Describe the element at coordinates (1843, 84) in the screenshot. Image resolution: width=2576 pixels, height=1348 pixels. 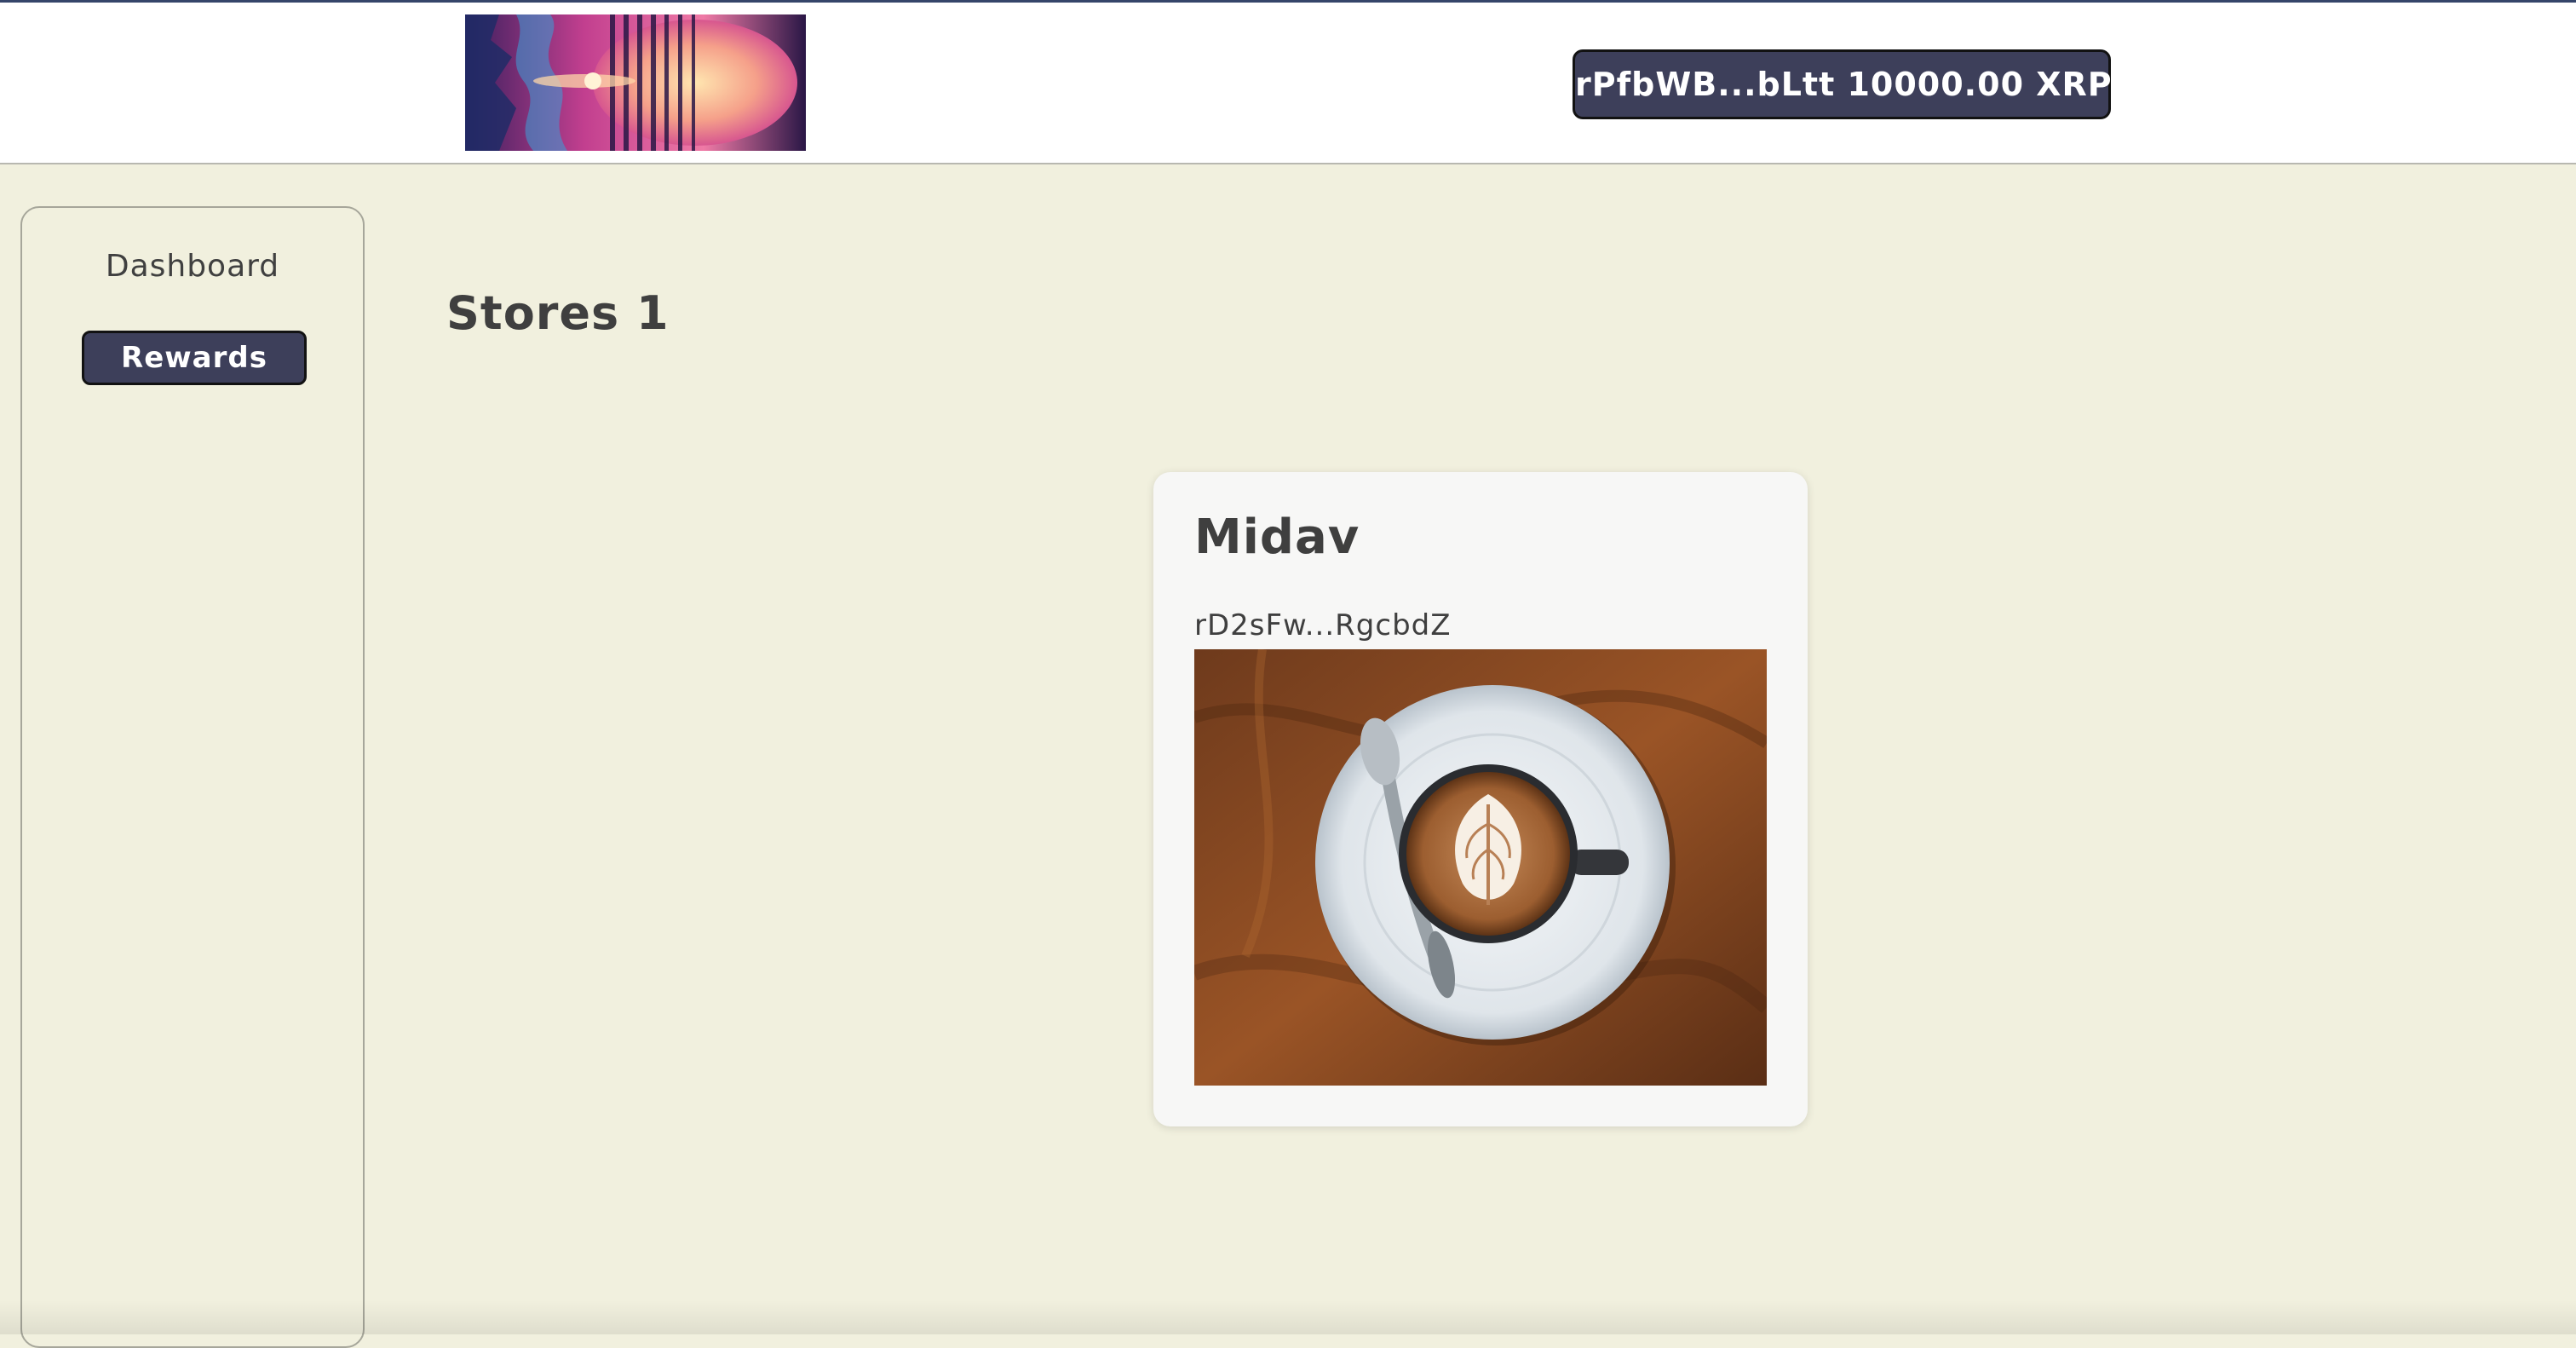
I see `wallet-balance-button: rPfbWB...bLtt 10000.00 XRP` at that location.